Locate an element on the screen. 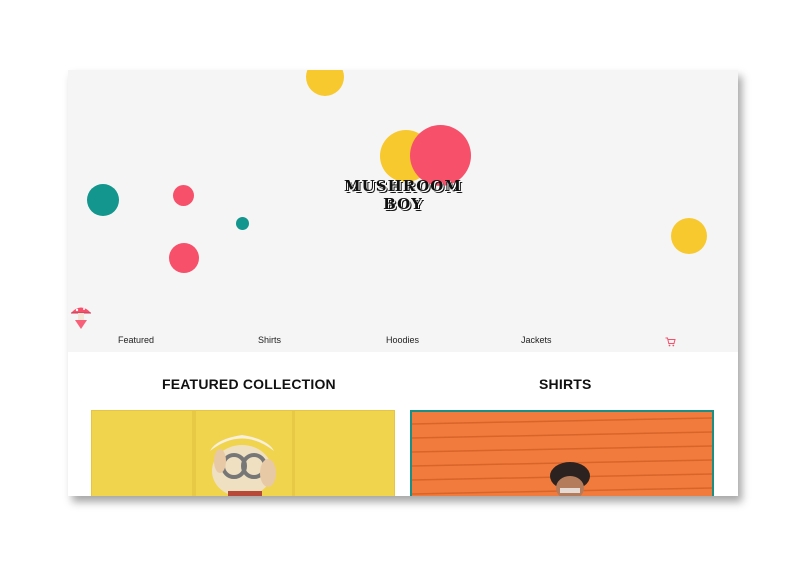 Image resolution: width=807 pixels, height=561 pixels. nav-item-jackets: Jackets is located at coordinates (536, 340).